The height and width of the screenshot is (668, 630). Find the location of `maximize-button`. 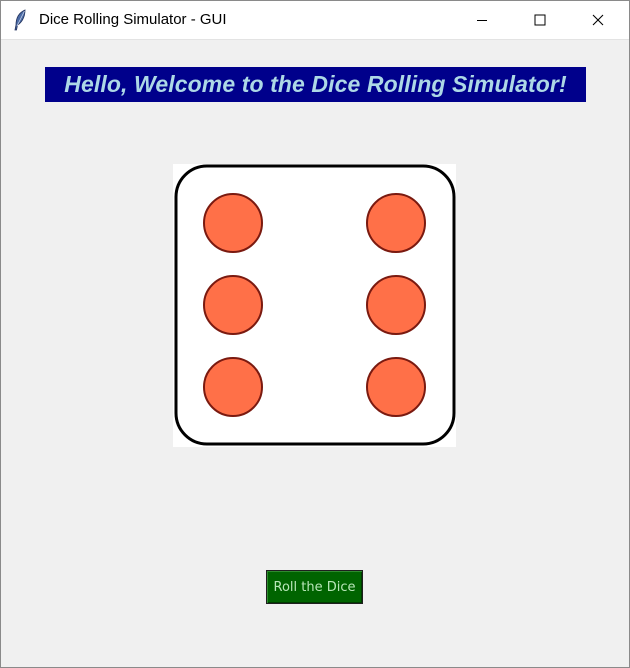

maximize-button is located at coordinates (540, 20).